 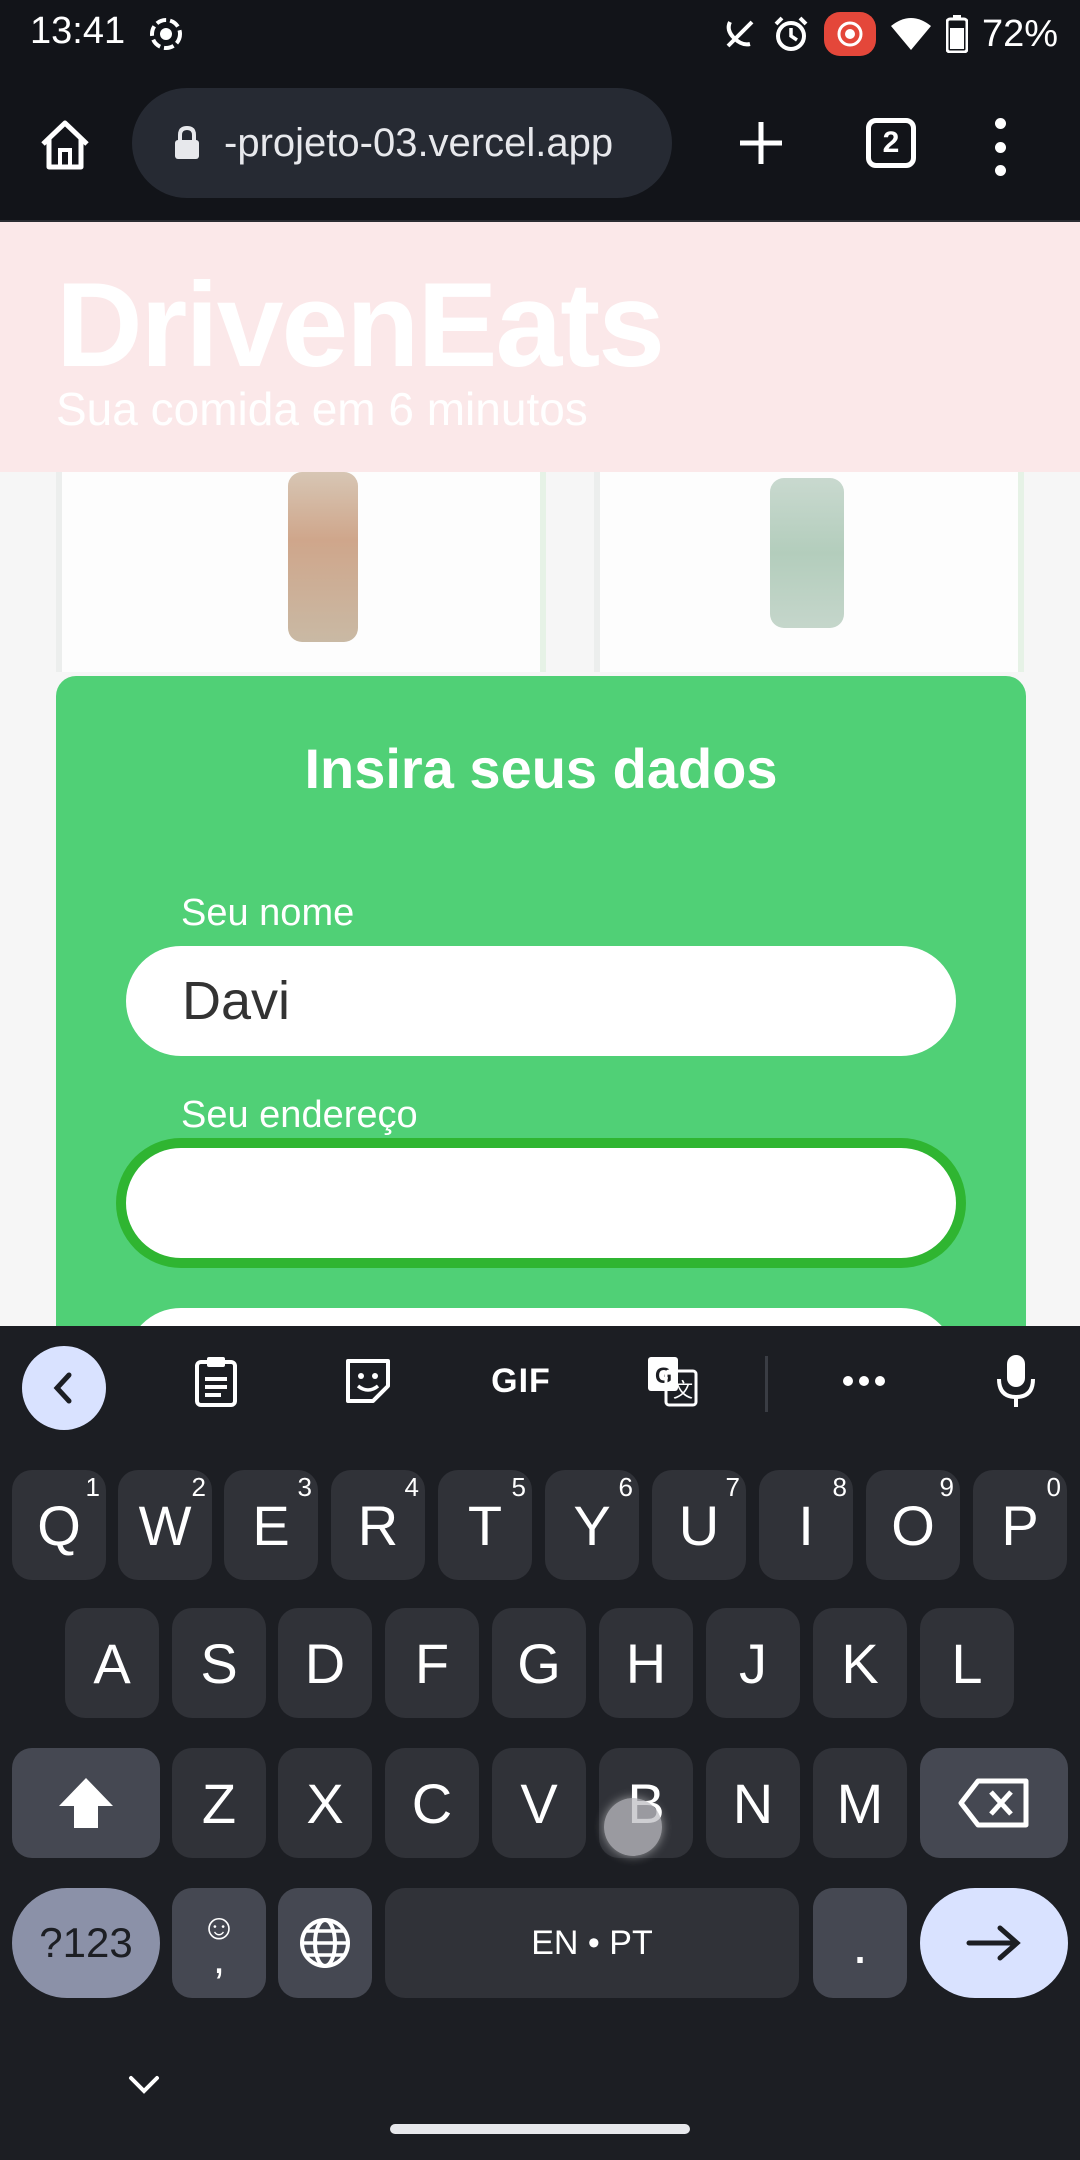 I want to click on key-h: H, so click(x=646, y=1663).